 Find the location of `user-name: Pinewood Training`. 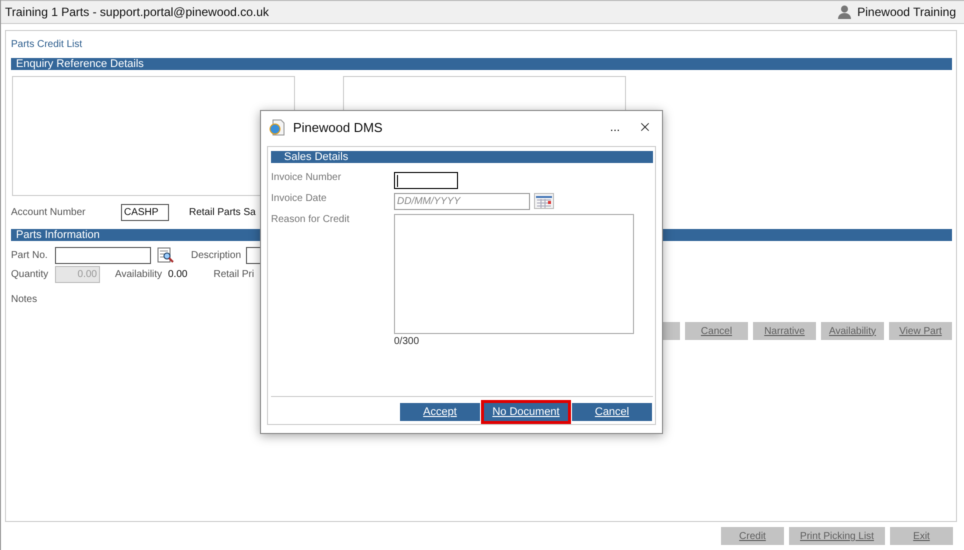

user-name: Pinewood Training is located at coordinates (906, 12).